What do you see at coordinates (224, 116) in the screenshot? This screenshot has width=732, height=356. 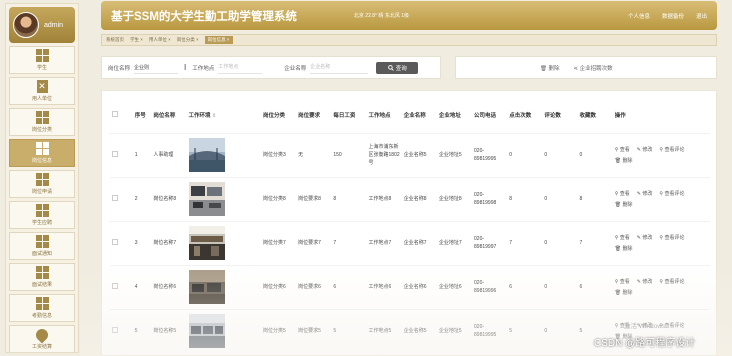 I see `col-work-env: 工作环境 ⇕` at bounding box center [224, 116].